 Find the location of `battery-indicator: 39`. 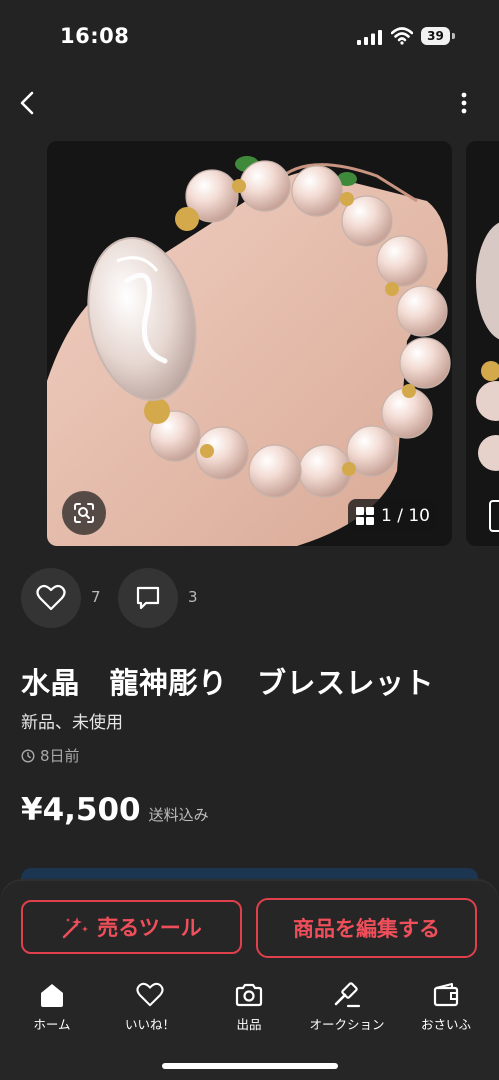

battery-indicator: 39 is located at coordinates (438, 36).